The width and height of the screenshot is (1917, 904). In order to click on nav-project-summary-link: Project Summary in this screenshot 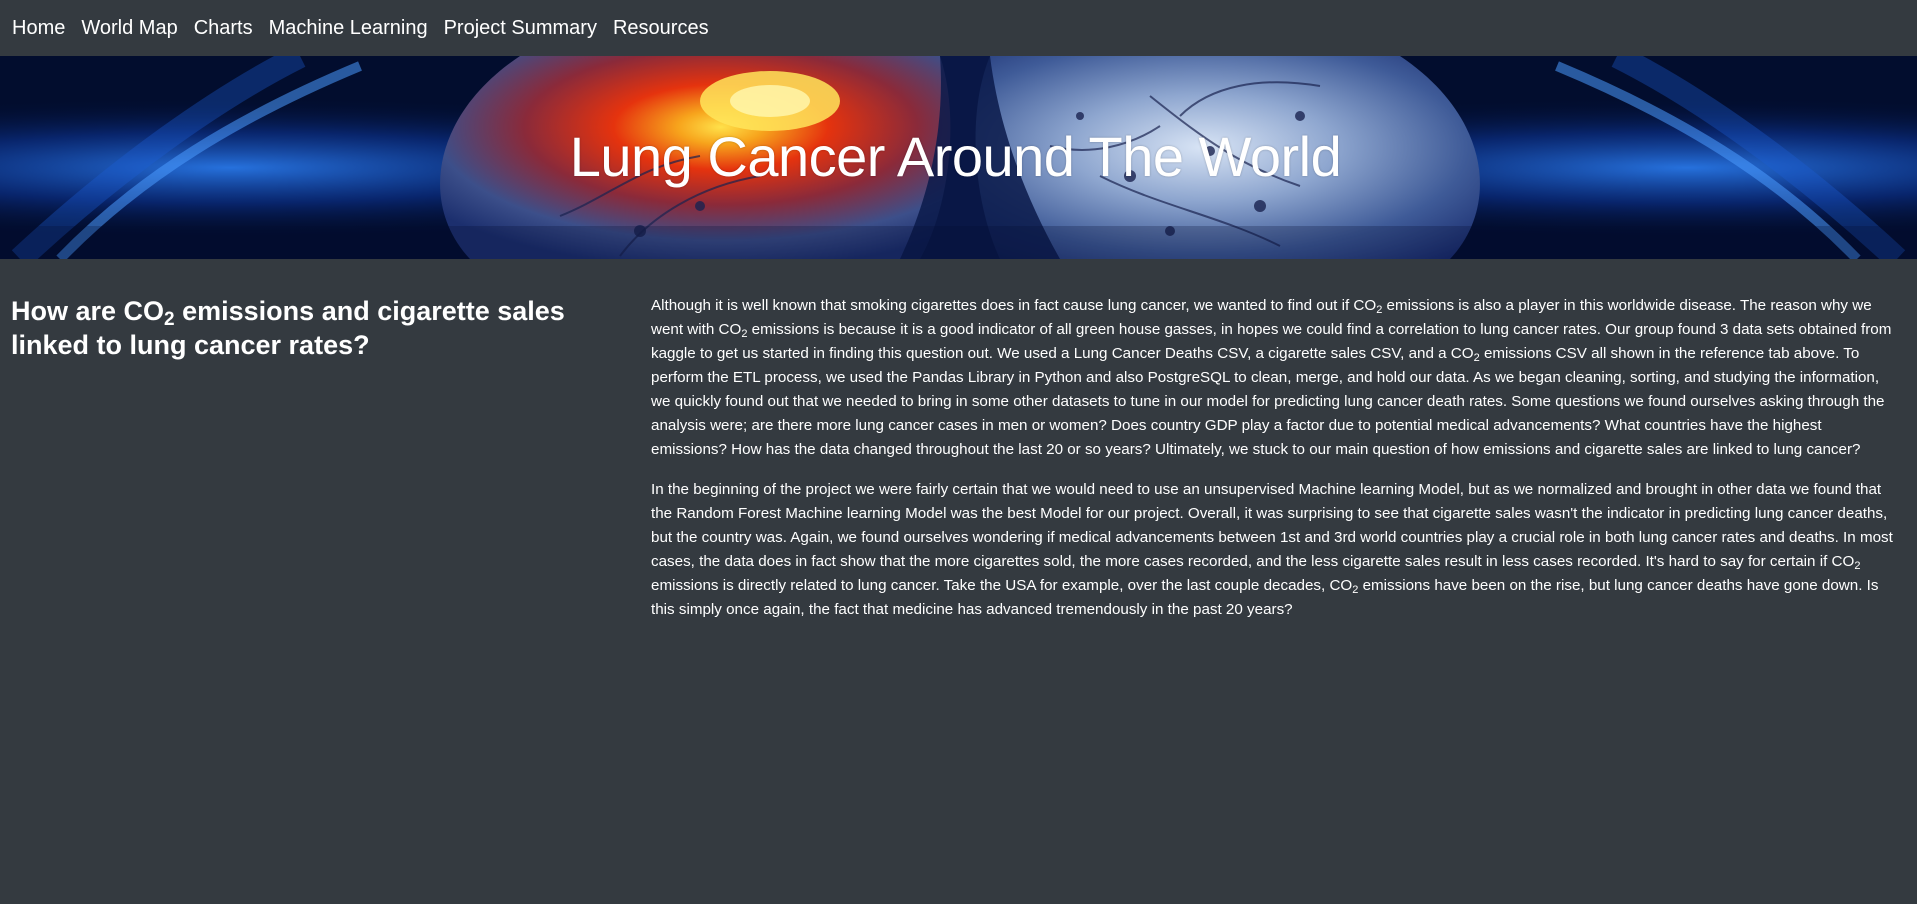, I will do `click(520, 28)`.